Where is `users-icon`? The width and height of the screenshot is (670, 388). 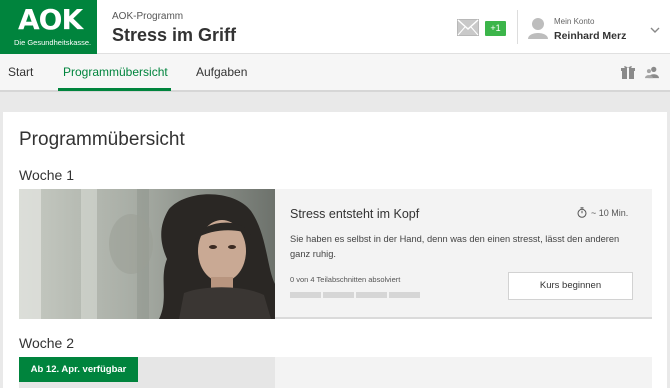 users-icon is located at coordinates (652, 72).